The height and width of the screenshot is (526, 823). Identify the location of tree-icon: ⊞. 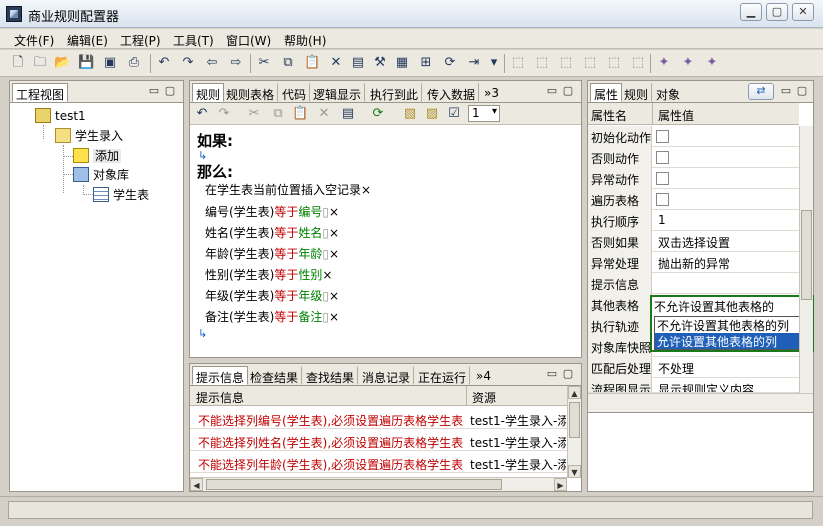
(426, 63).